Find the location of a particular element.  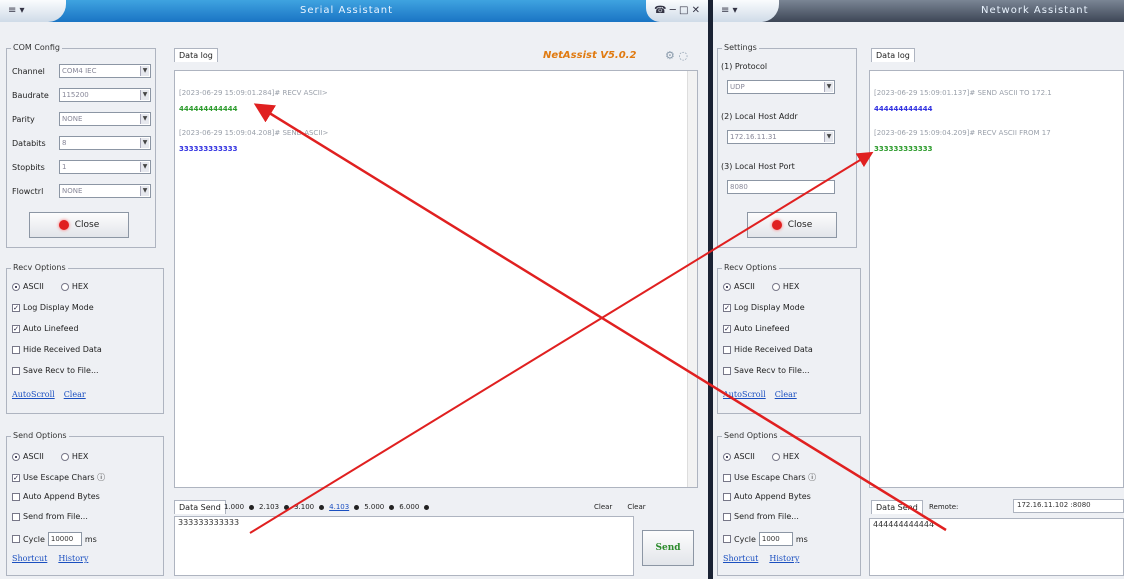

title-bar: ≡ ▾ Network Assistant is located at coordinates (918, 11).